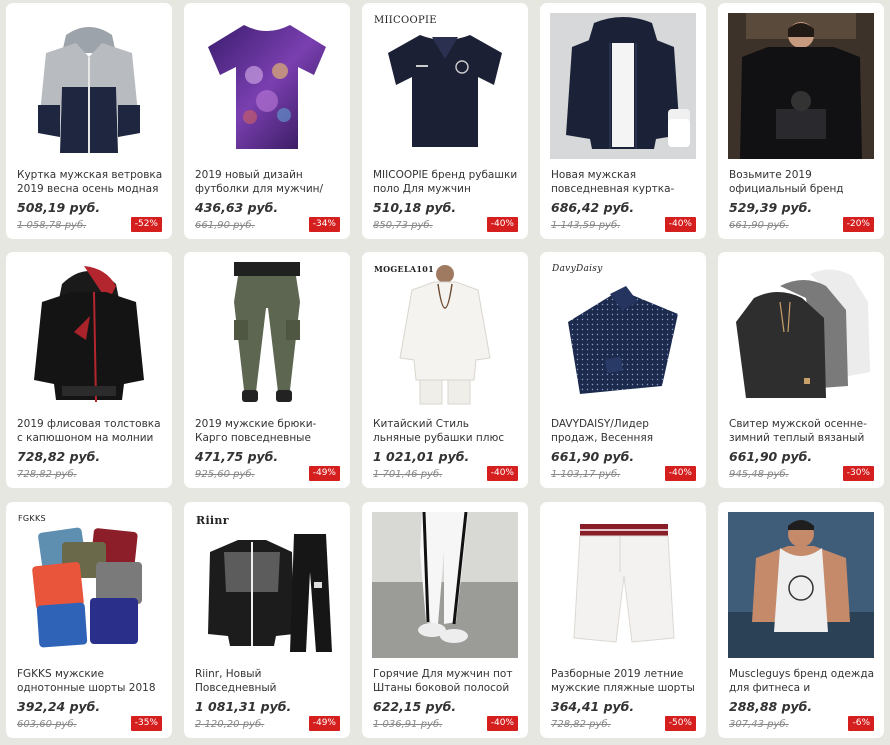  What do you see at coordinates (759, 724) in the screenshot?
I see `product-old-price: 307,43 руб.` at bounding box center [759, 724].